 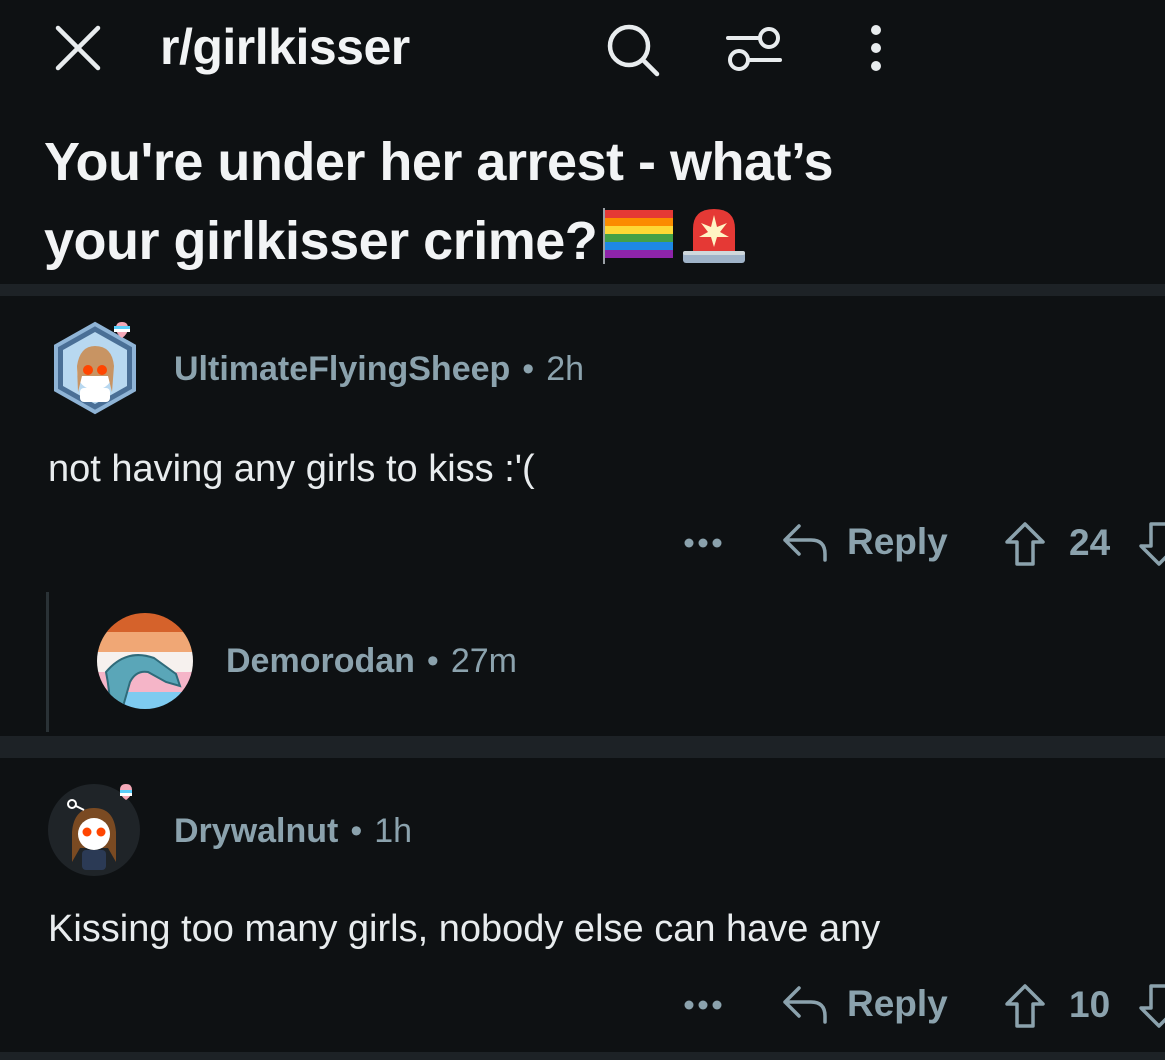 I want to click on comment-actions: Reply 24, so click(x=865, y=544).